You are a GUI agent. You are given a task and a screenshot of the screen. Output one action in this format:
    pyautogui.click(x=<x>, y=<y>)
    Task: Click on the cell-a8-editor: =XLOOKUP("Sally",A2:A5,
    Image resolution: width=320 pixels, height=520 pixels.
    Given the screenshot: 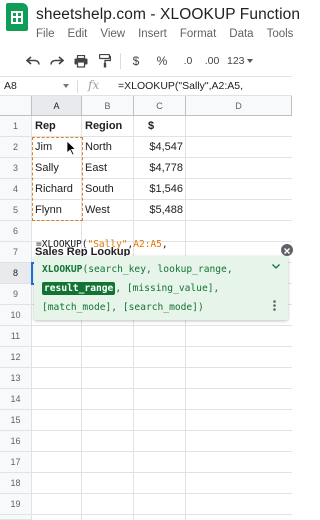 What is the action you would take?
    pyautogui.click(x=102, y=245)
    